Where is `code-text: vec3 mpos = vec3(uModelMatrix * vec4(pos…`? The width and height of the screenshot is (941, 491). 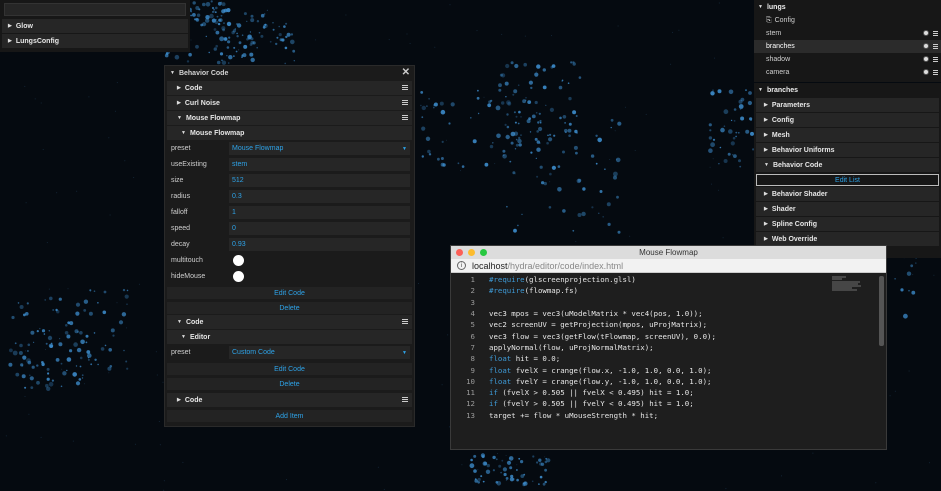
code-text: vec3 mpos = vec3(uModelMatrix * vec4(pos… is located at coordinates (596, 314).